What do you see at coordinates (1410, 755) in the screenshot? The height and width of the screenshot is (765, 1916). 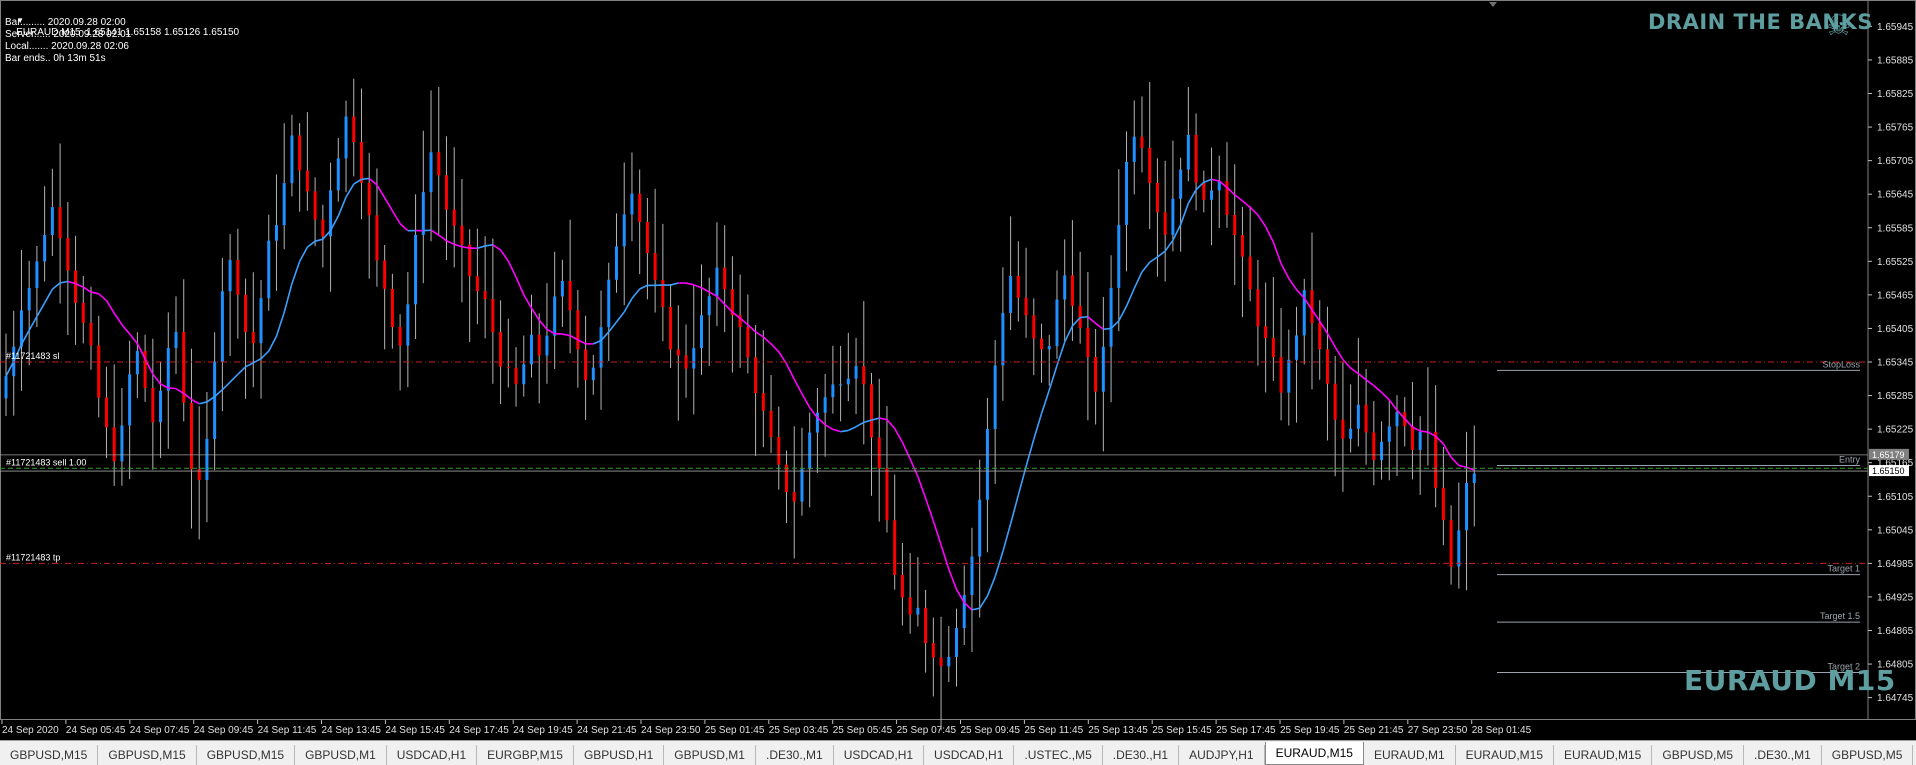 I see `chart-tab: EURAUD,M1` at bounding box center [1410, 755].